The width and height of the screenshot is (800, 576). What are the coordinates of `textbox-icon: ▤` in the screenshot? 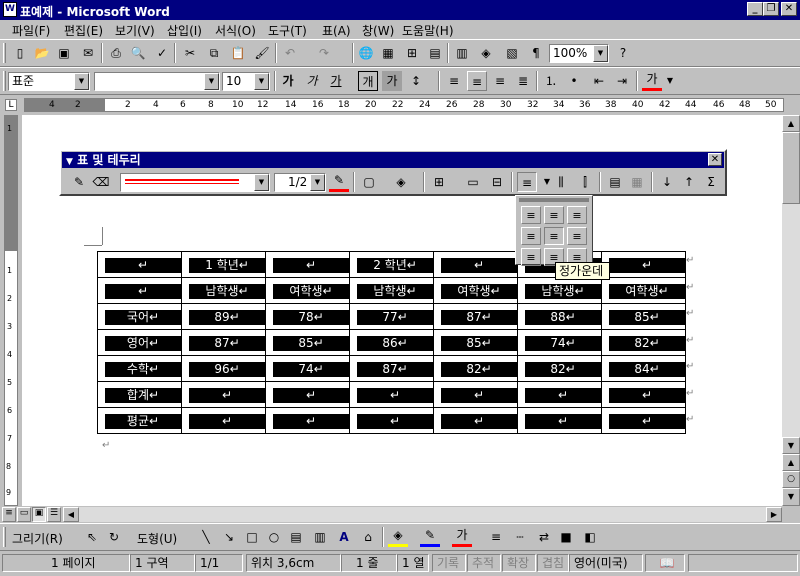 It's located at (296, 537).